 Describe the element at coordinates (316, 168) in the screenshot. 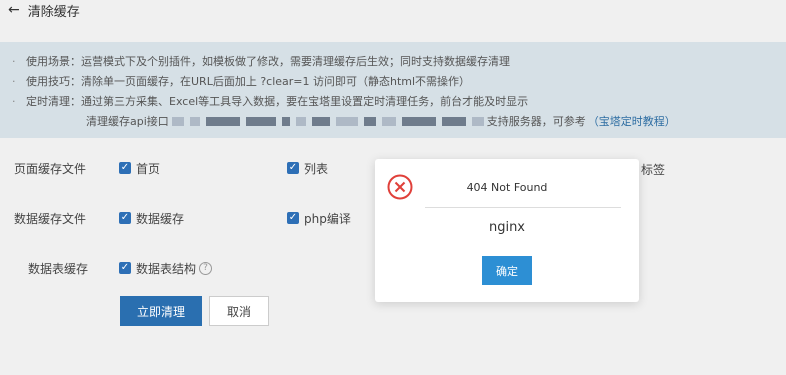

I see `checkbox-label: 列表` at that location.